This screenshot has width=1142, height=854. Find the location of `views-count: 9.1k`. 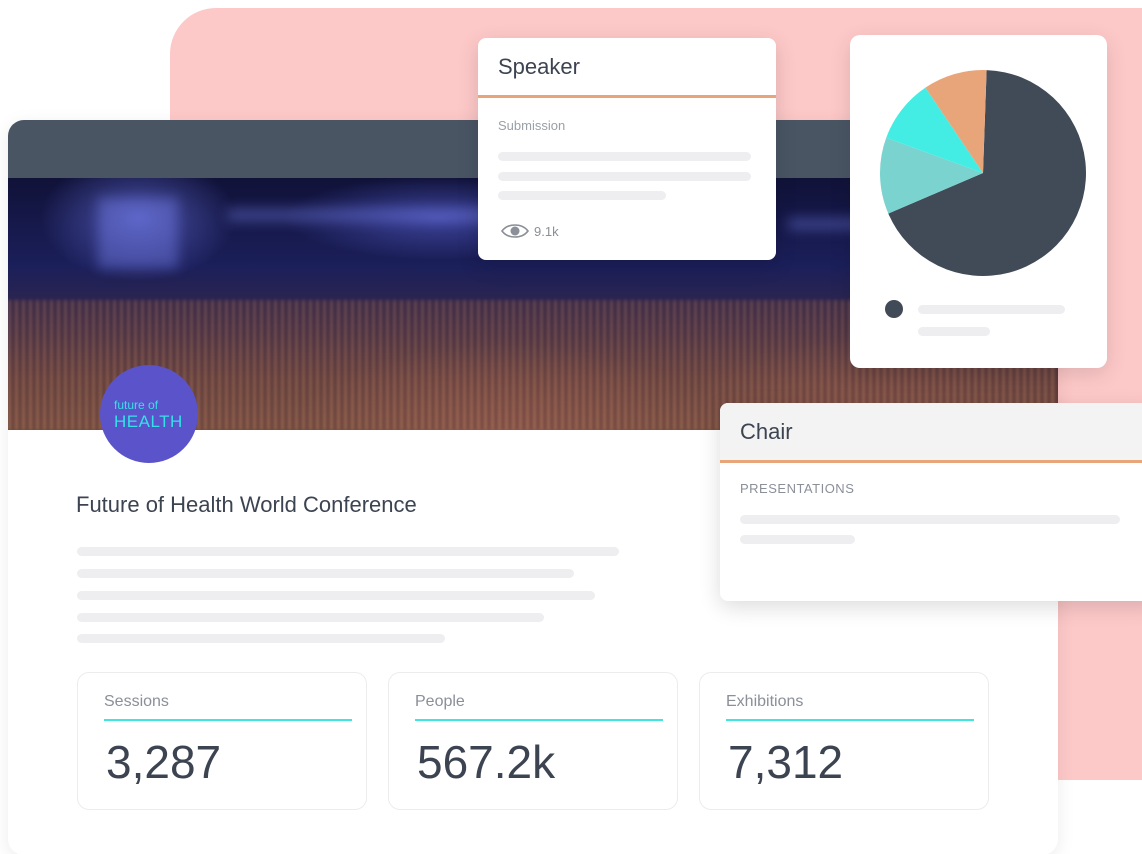

views-count: 9.1k is located at coordinates (529, 231).